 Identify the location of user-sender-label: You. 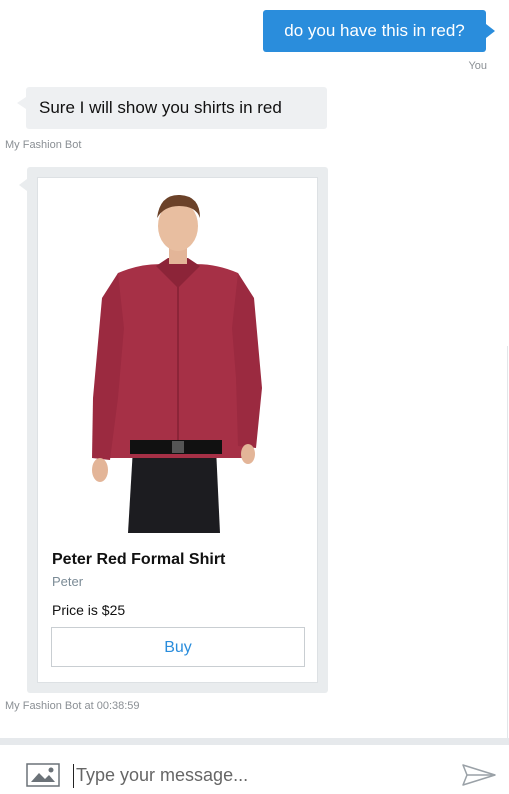
(477, 66).